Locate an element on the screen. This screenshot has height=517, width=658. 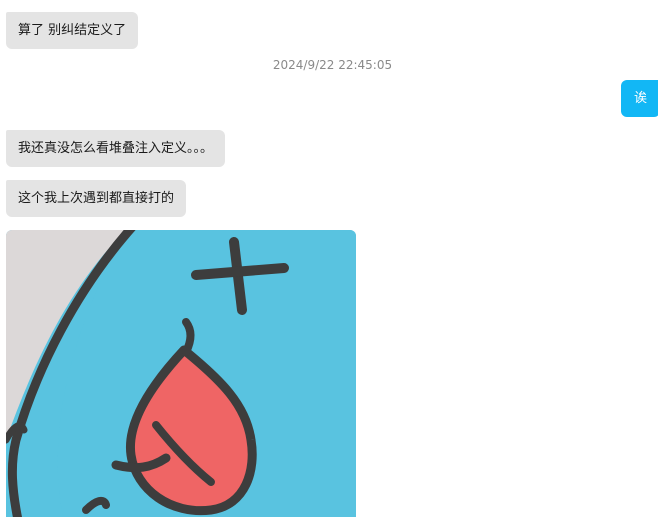
message-timestamp: 2024/9/22 22:45:05 is located at coordinates (332, 65).